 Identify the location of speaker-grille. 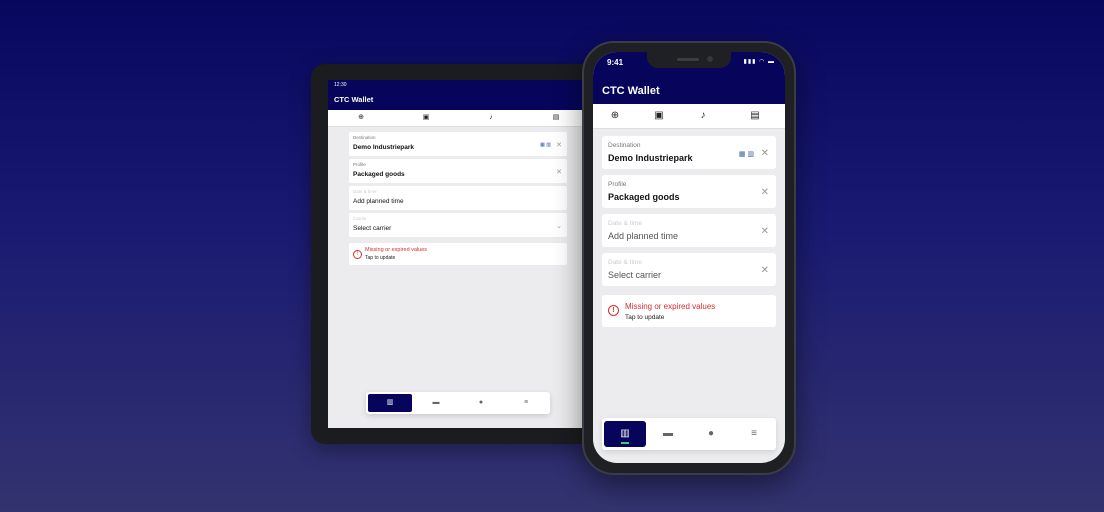
(688, 59).